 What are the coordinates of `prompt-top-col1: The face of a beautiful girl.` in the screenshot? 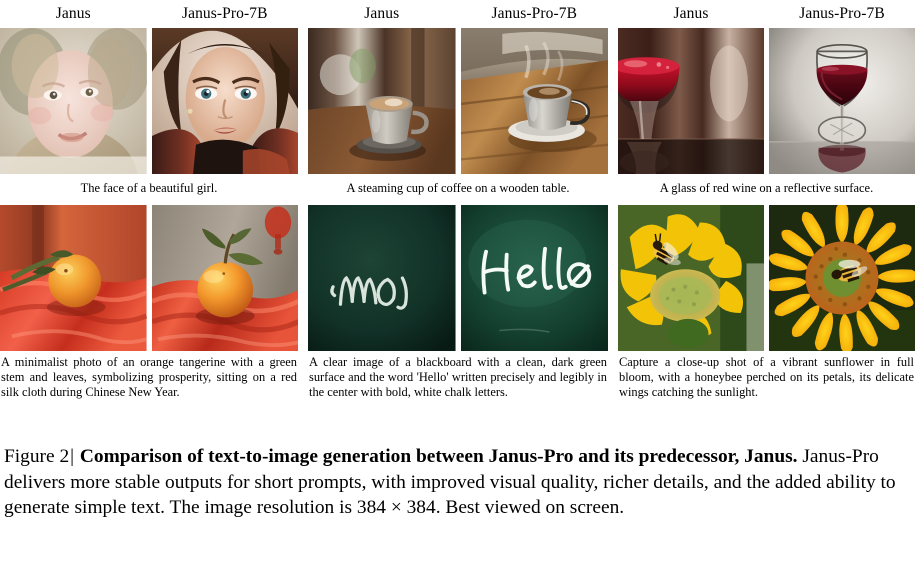 It's located at (149, 188).